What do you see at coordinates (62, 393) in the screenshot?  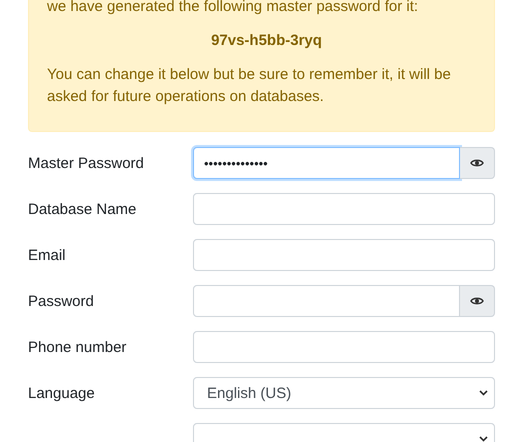 I see `field-label: Language` at bounding box center [62, 393].